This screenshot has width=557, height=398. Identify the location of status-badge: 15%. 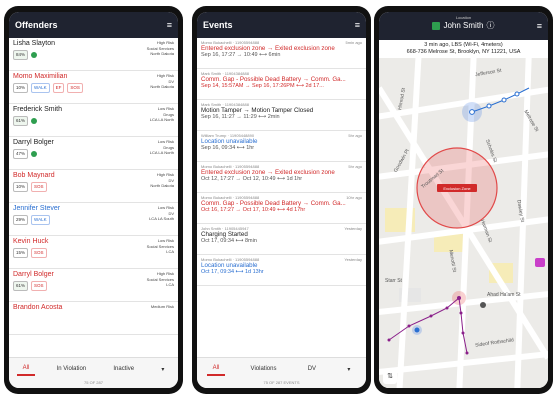
(21, 253).